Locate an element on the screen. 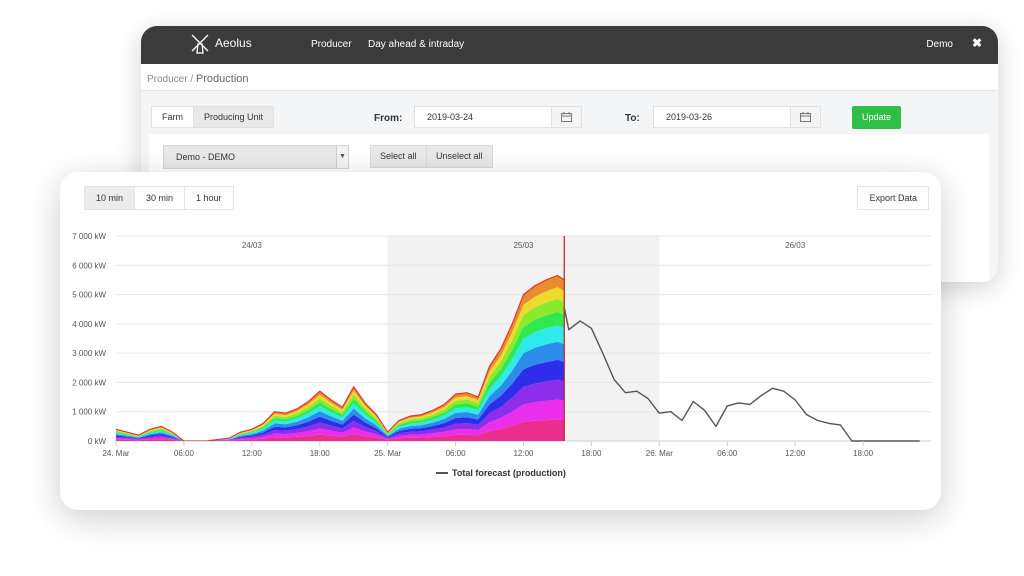  day-label: 25/03 is located at coordinates (523, 245).